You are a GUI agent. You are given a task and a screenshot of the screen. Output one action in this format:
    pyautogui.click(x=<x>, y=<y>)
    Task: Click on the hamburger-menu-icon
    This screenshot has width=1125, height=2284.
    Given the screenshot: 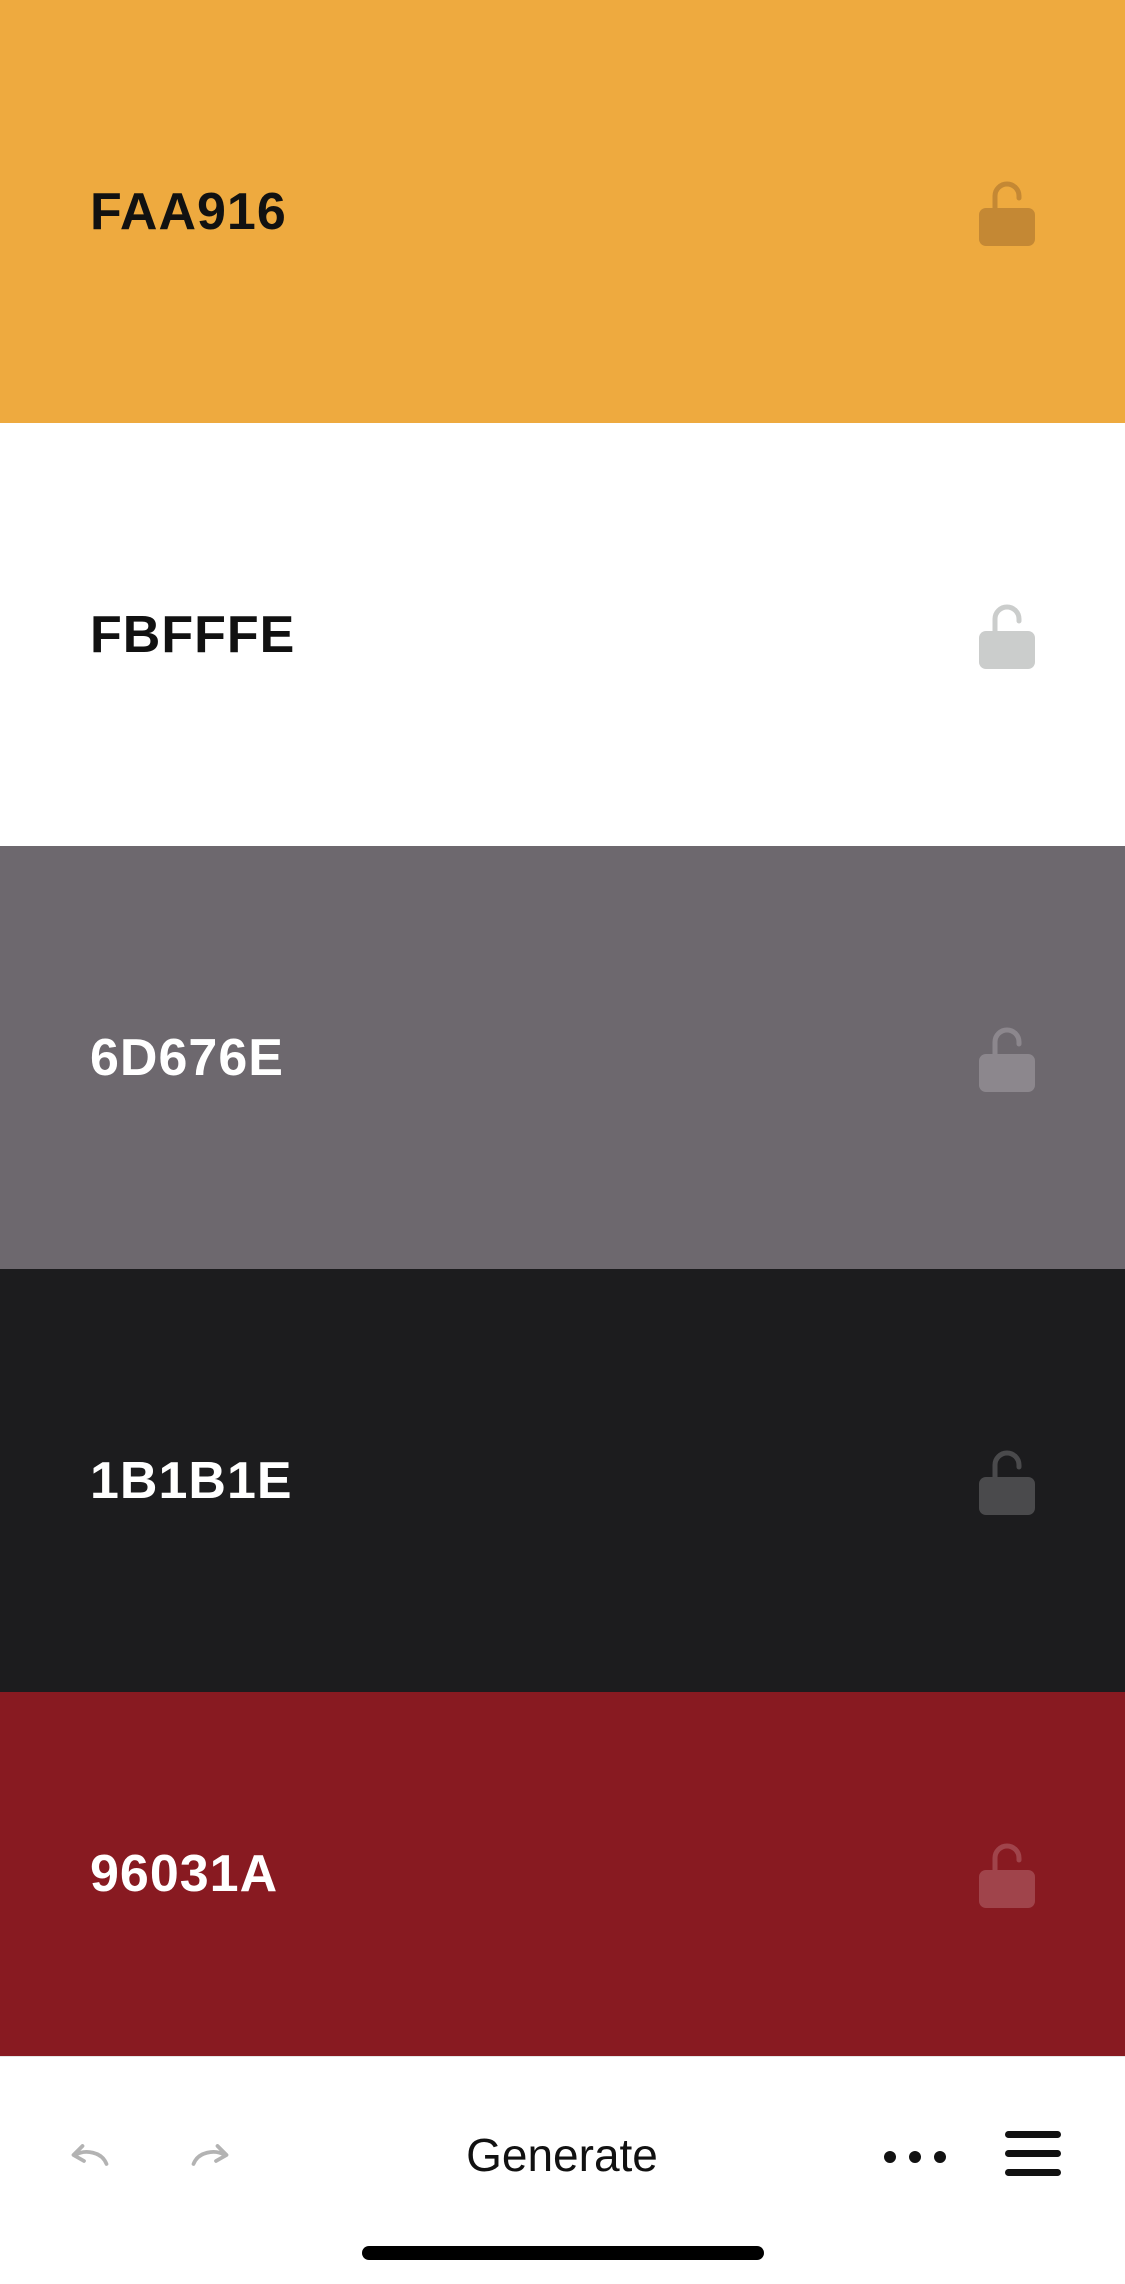 What is the action you would take?
    pyautogui.click(x=1033, y=2153)
    